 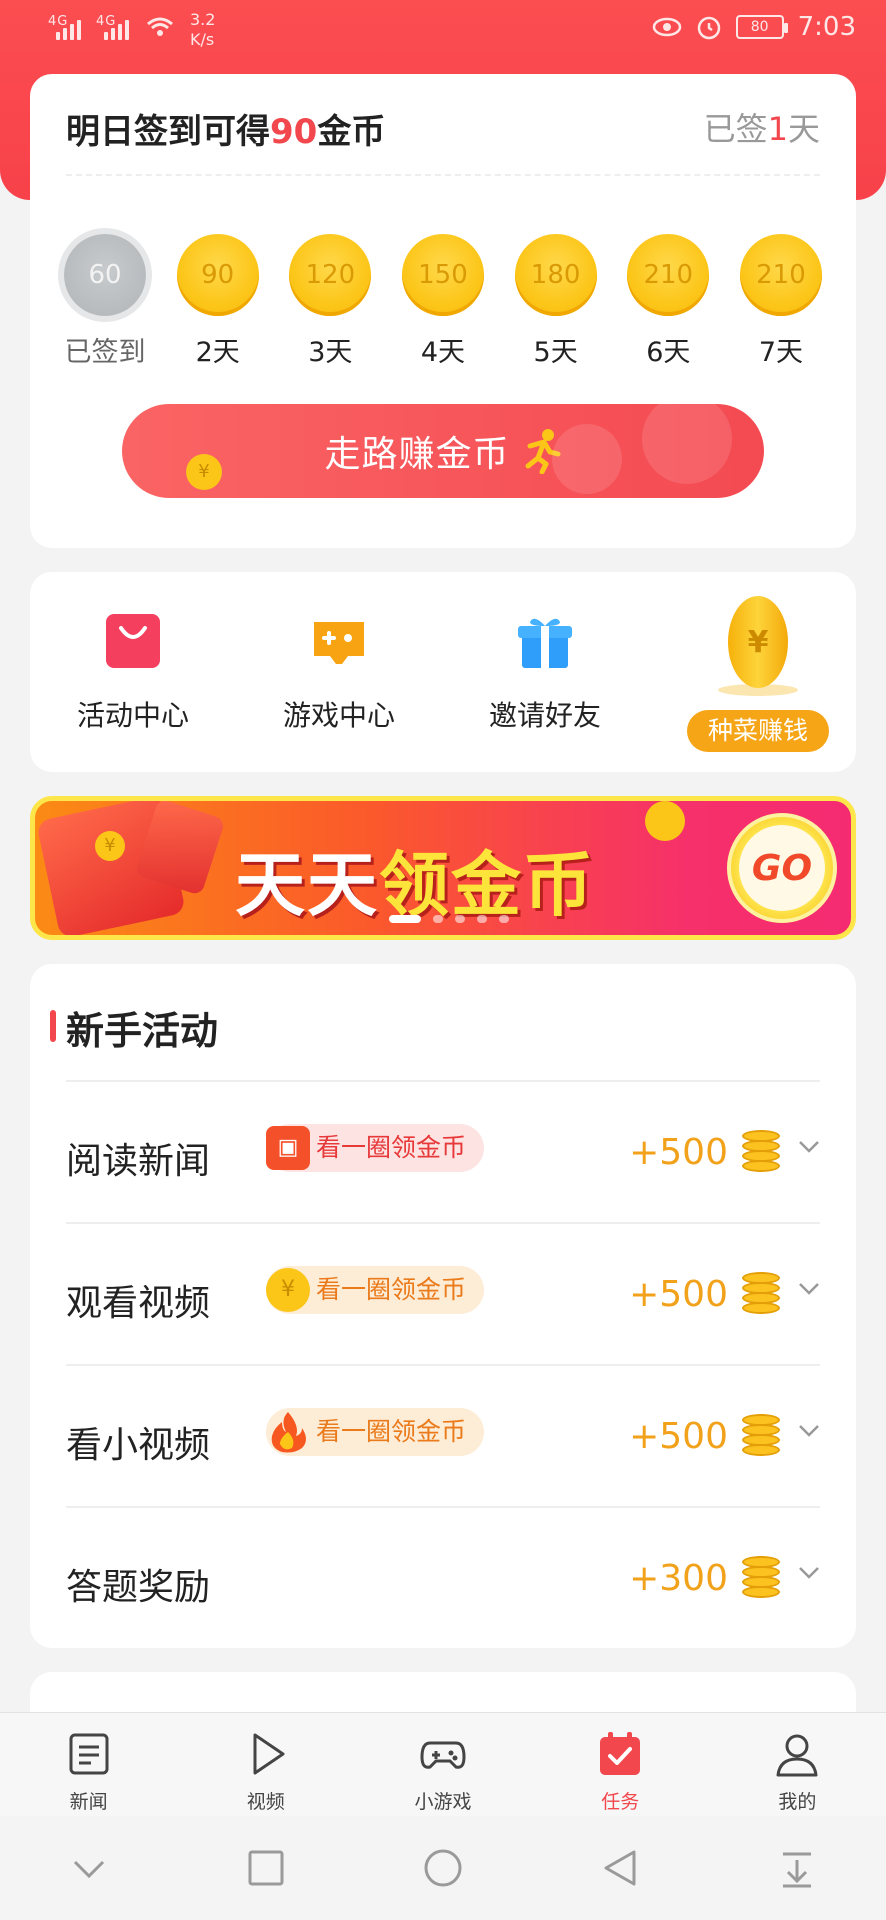 I want to click on game-center-label: 游戏中心, so click(x=338, y=715).